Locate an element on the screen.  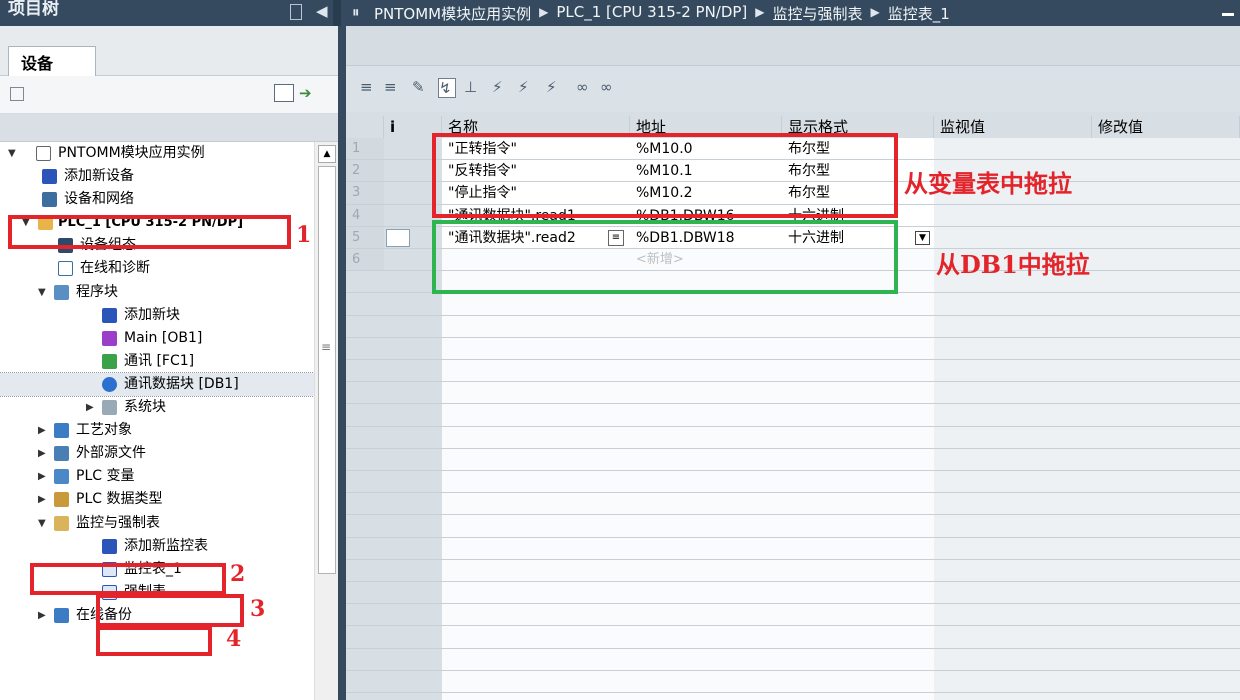
tree-item-watch-force-tables: ▼ 监控与强制表 is located at coordinates (157, 523).